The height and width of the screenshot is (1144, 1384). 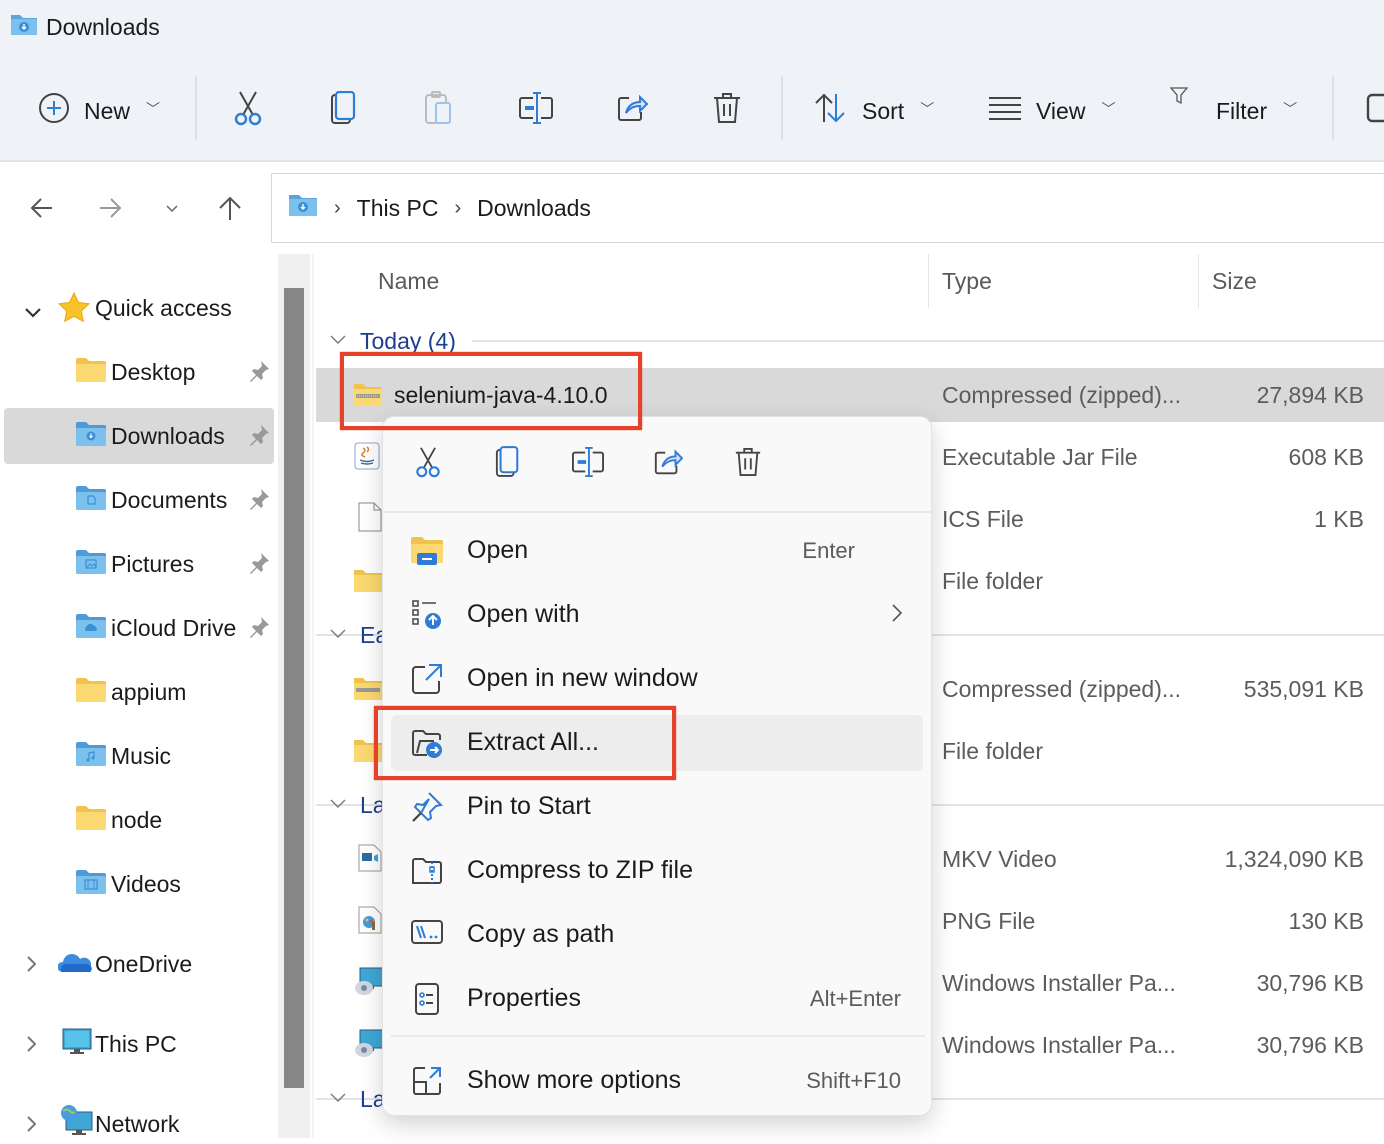 I want to click on context-quick-actions, so click(x=658, y=464).